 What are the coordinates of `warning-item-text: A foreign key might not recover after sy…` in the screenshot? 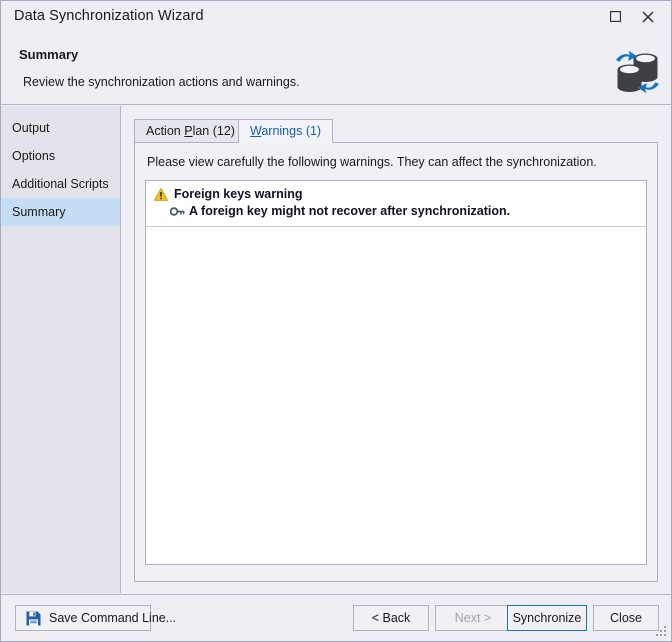 It's located at (350, 211).